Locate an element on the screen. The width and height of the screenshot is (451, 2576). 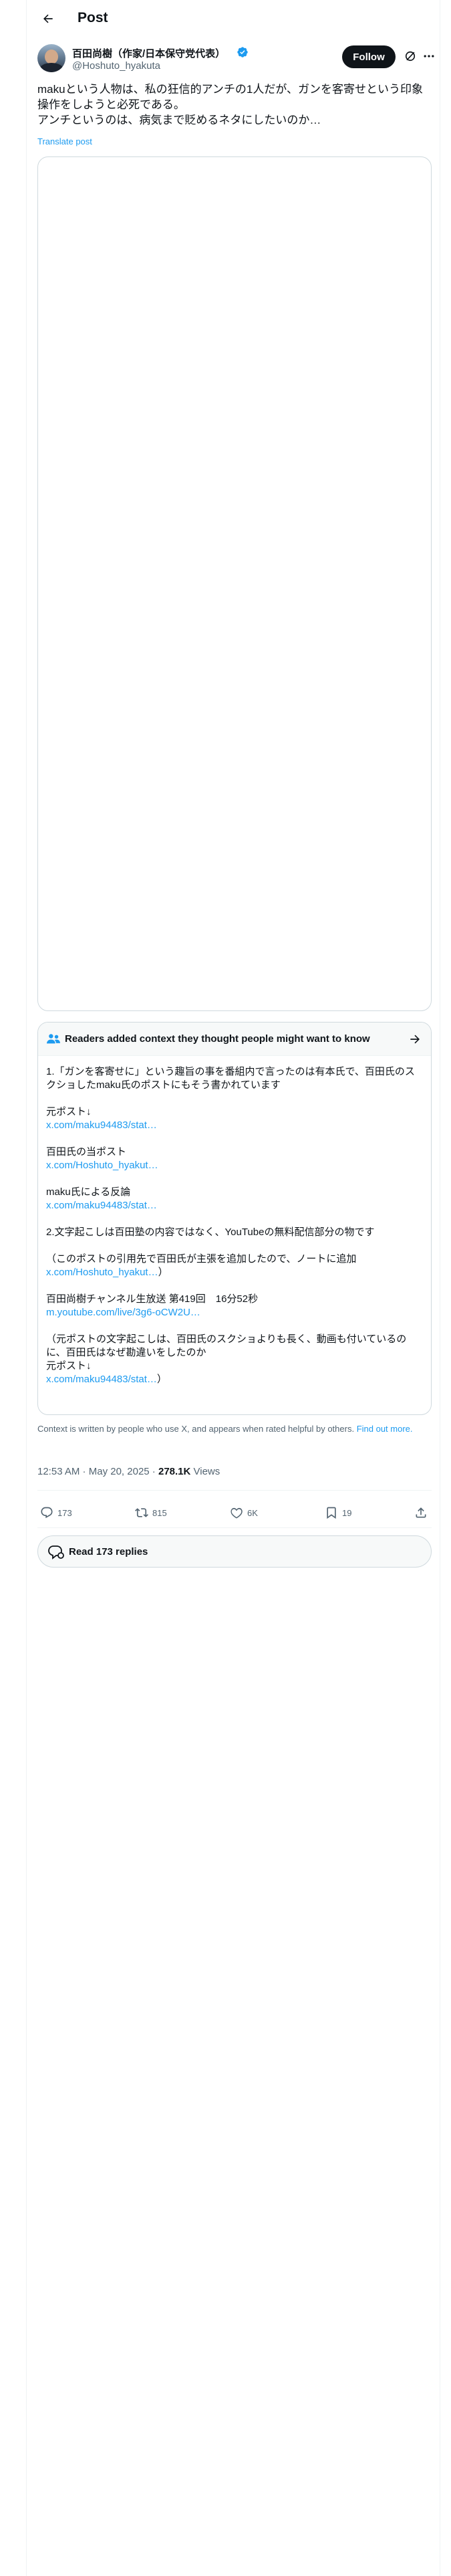
note-text-line: 2.文字起こしは百田塾の内容ではなく、YouTubeの無料配信部分の物です is located at coordinates (234, 1232).